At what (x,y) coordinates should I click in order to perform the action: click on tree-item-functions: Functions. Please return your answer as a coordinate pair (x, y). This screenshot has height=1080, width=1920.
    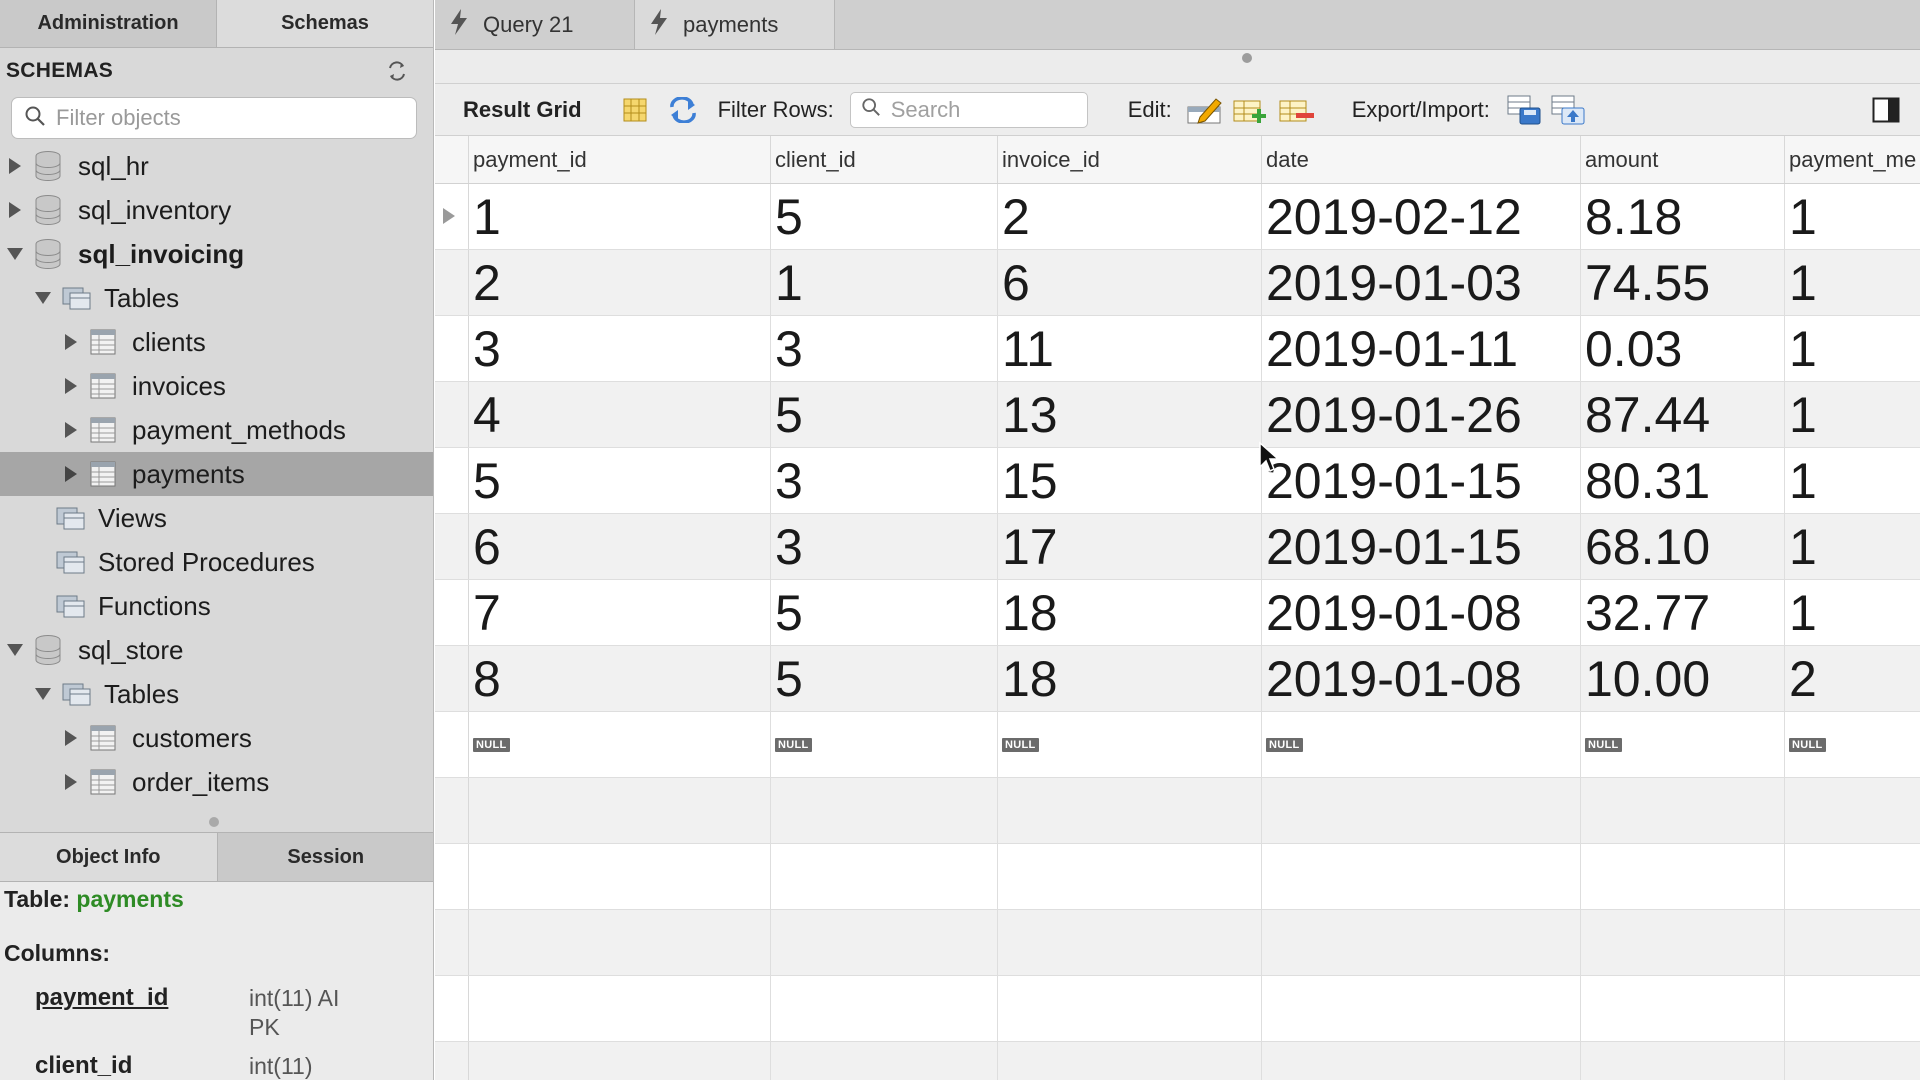
    Looking at the image, I should click on (216, 606).